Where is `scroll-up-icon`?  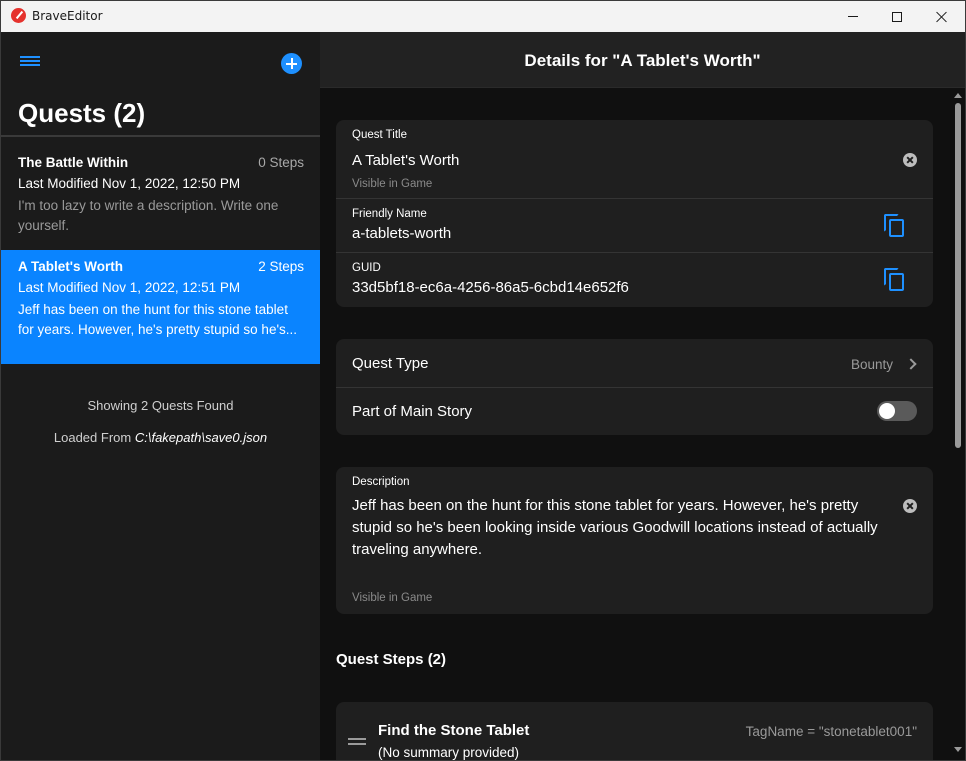
scroll-up-icon is located at coordinates (958, 95).